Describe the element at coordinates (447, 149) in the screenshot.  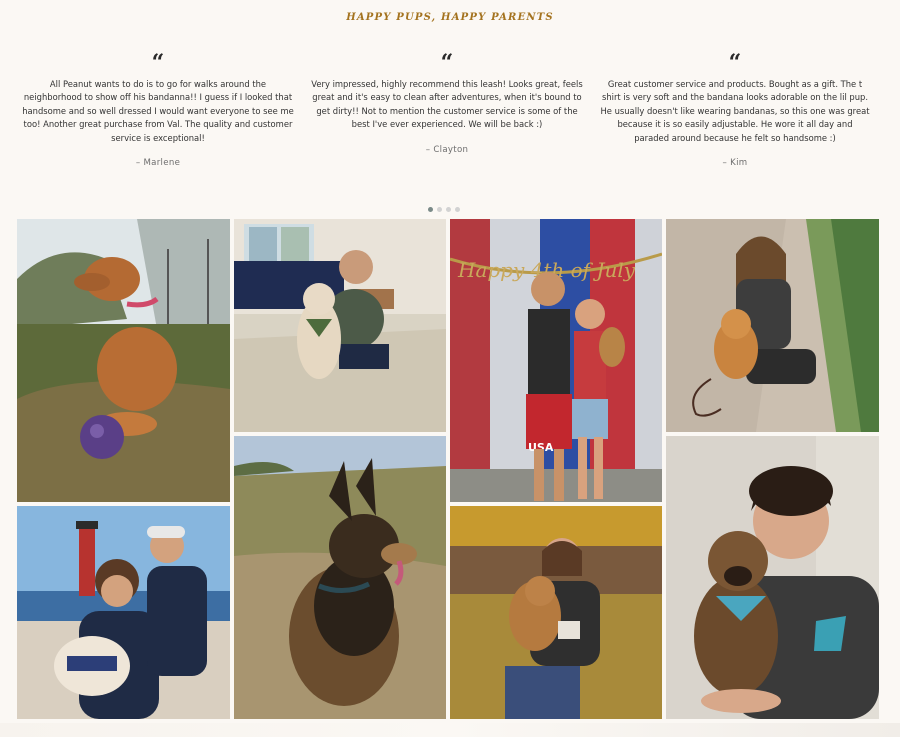
I see `testimonial-author: – Clayton` at that location.